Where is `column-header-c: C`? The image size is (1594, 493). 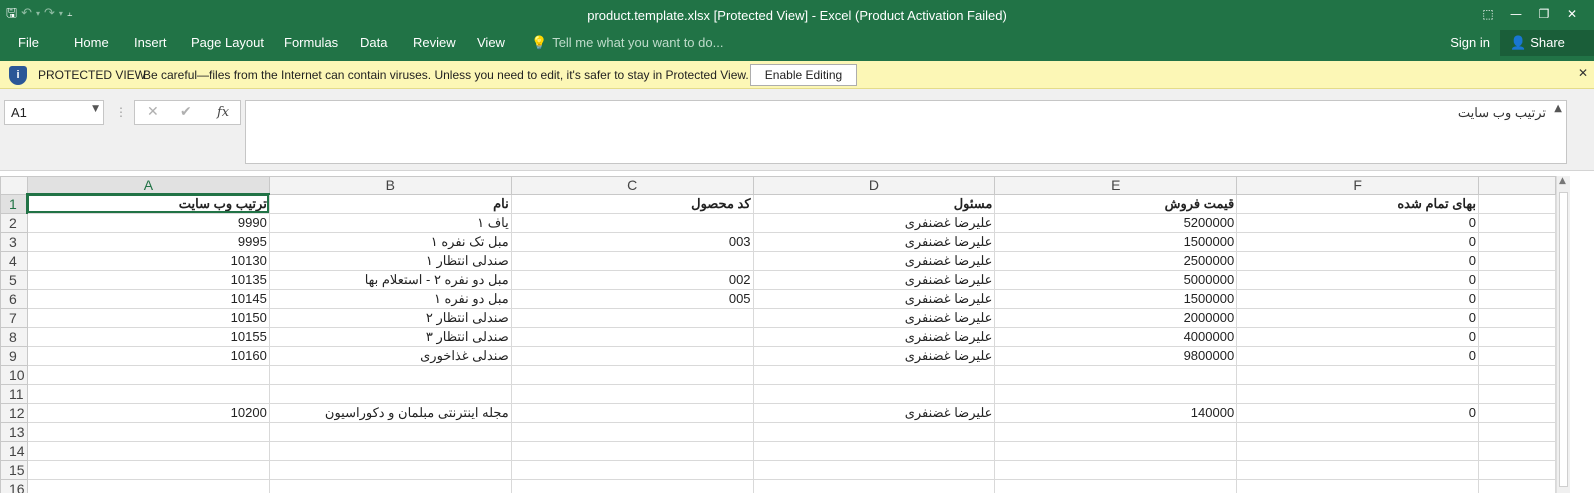
column-header-c: C is located at coordinates (632, 185).